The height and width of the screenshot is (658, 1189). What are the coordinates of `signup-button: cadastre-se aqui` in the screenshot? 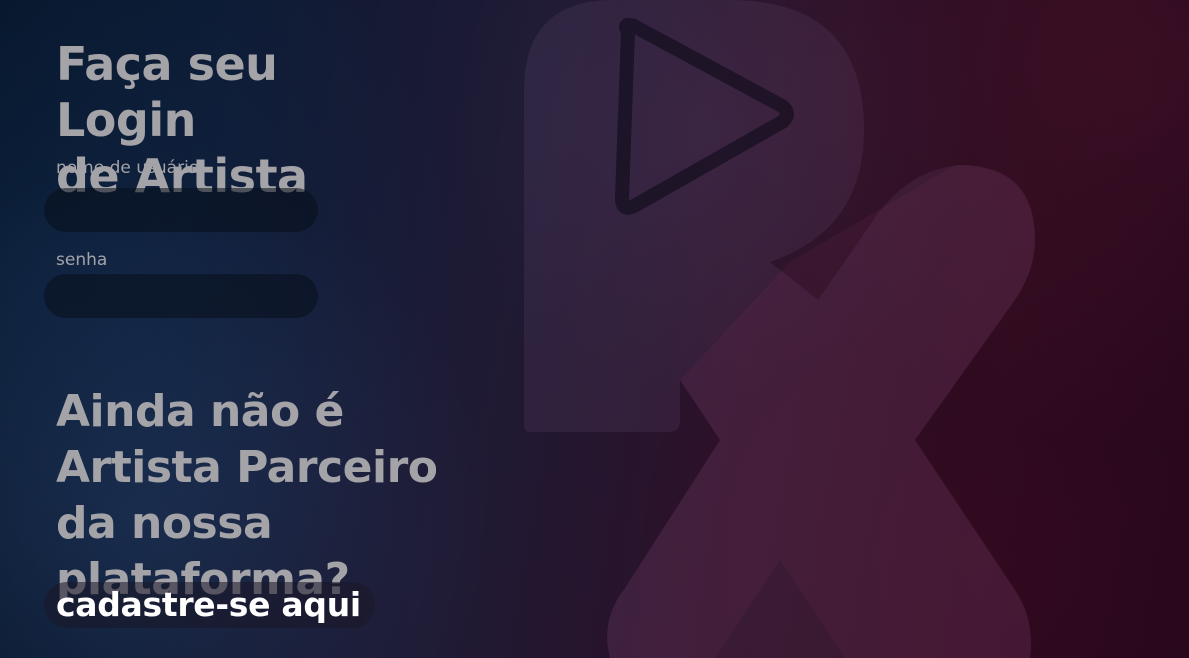 It's located at (209, 605).